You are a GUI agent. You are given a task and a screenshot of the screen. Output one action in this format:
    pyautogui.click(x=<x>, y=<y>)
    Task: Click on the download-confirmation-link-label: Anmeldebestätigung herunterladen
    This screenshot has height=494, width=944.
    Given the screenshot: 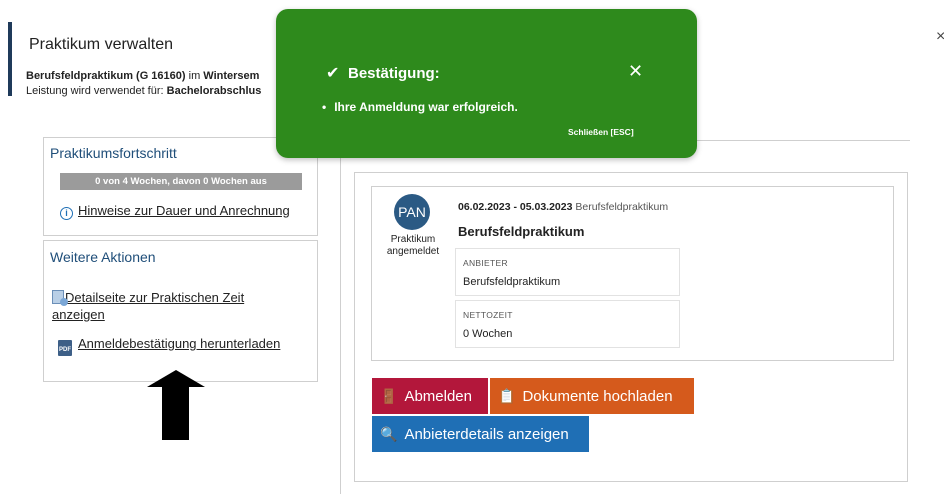 What is the action you would take?
    pyautogui.click(x=179, y=343)
    